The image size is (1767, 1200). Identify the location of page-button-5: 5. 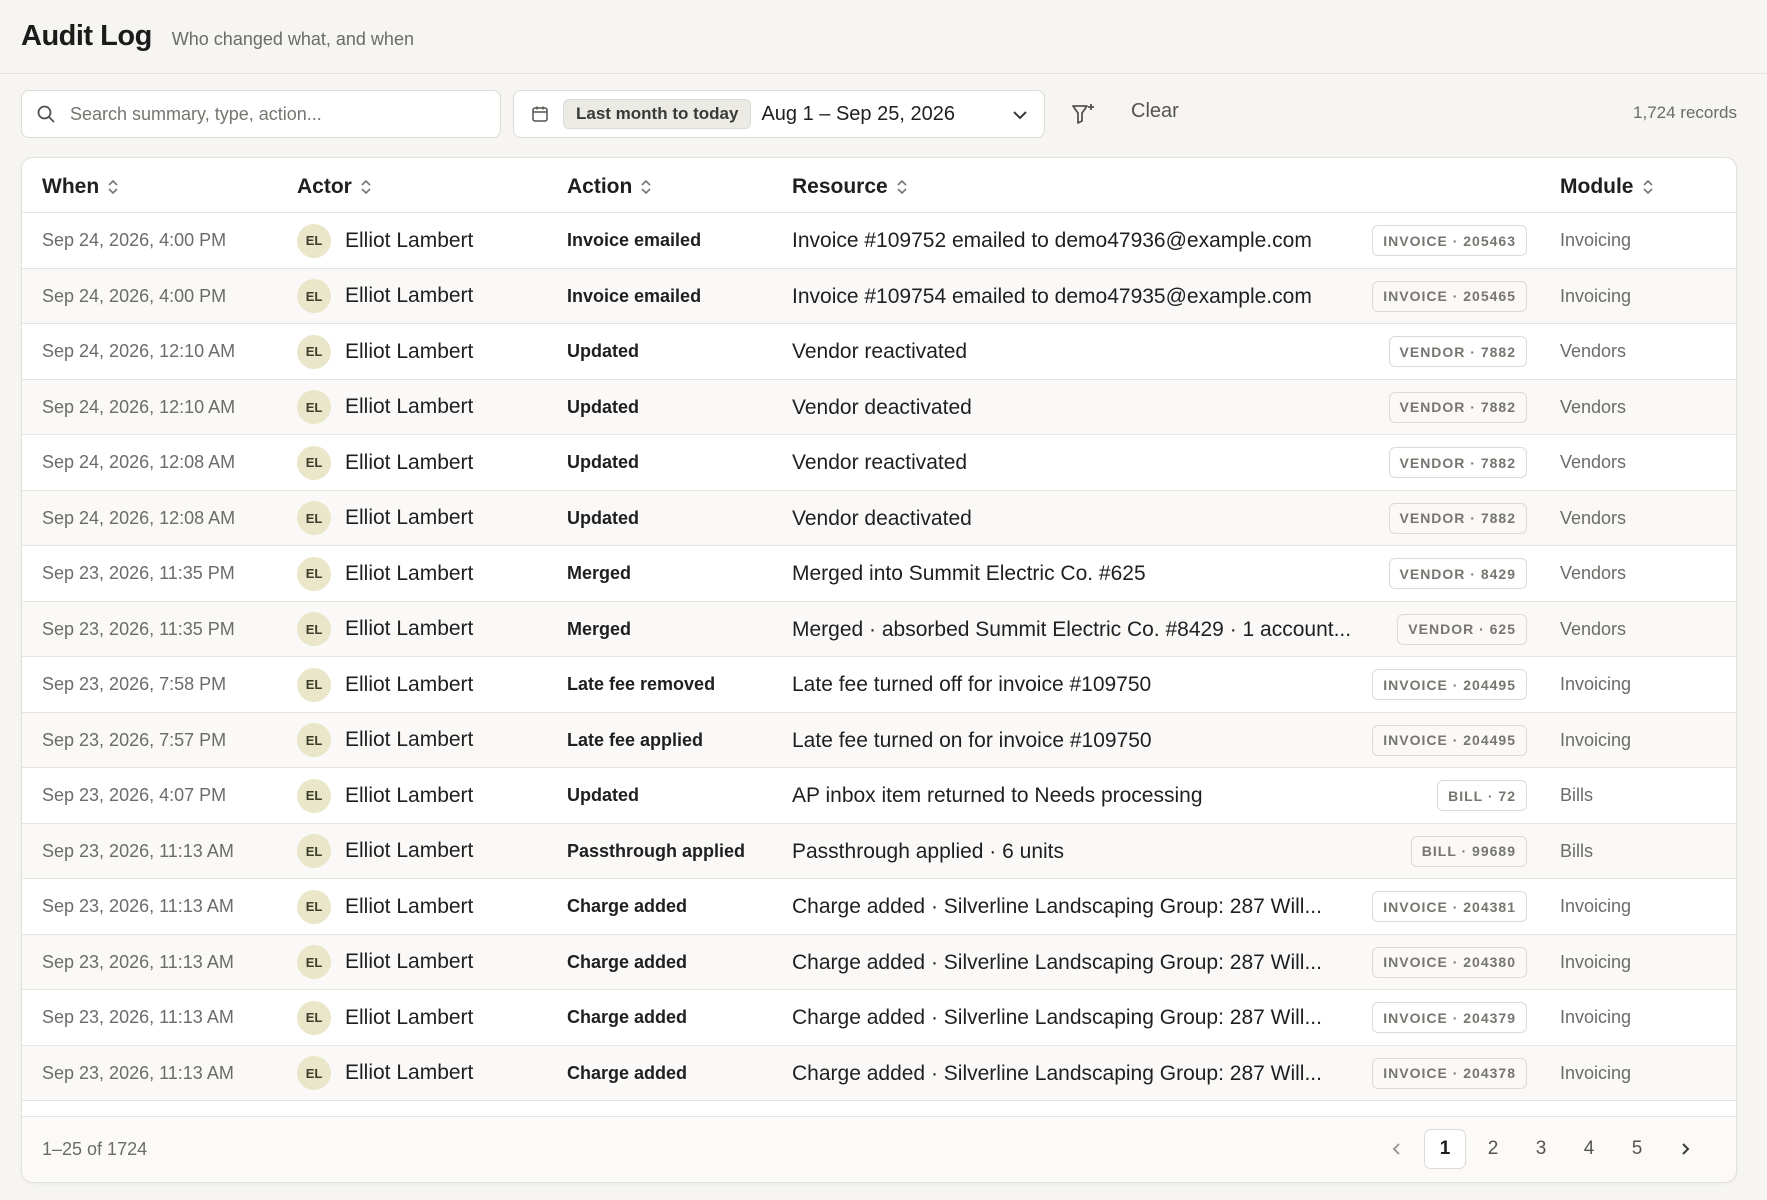
(1637, 1149).